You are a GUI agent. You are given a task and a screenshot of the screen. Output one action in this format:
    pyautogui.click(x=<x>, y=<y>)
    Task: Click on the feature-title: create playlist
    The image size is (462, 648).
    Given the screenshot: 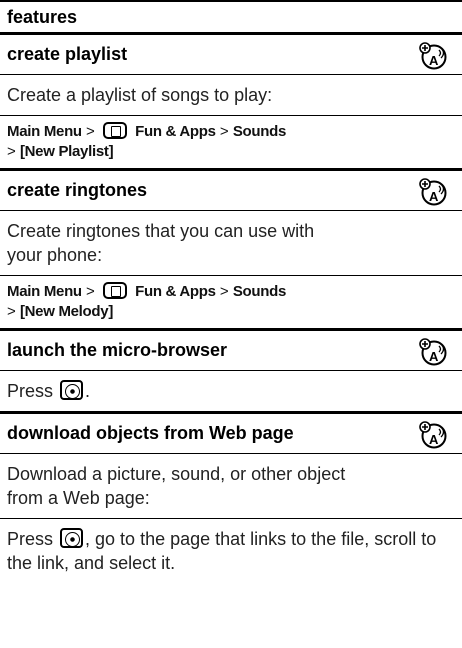 What is the action you would take?
    pyautogui.click(x=67, y=54)
    